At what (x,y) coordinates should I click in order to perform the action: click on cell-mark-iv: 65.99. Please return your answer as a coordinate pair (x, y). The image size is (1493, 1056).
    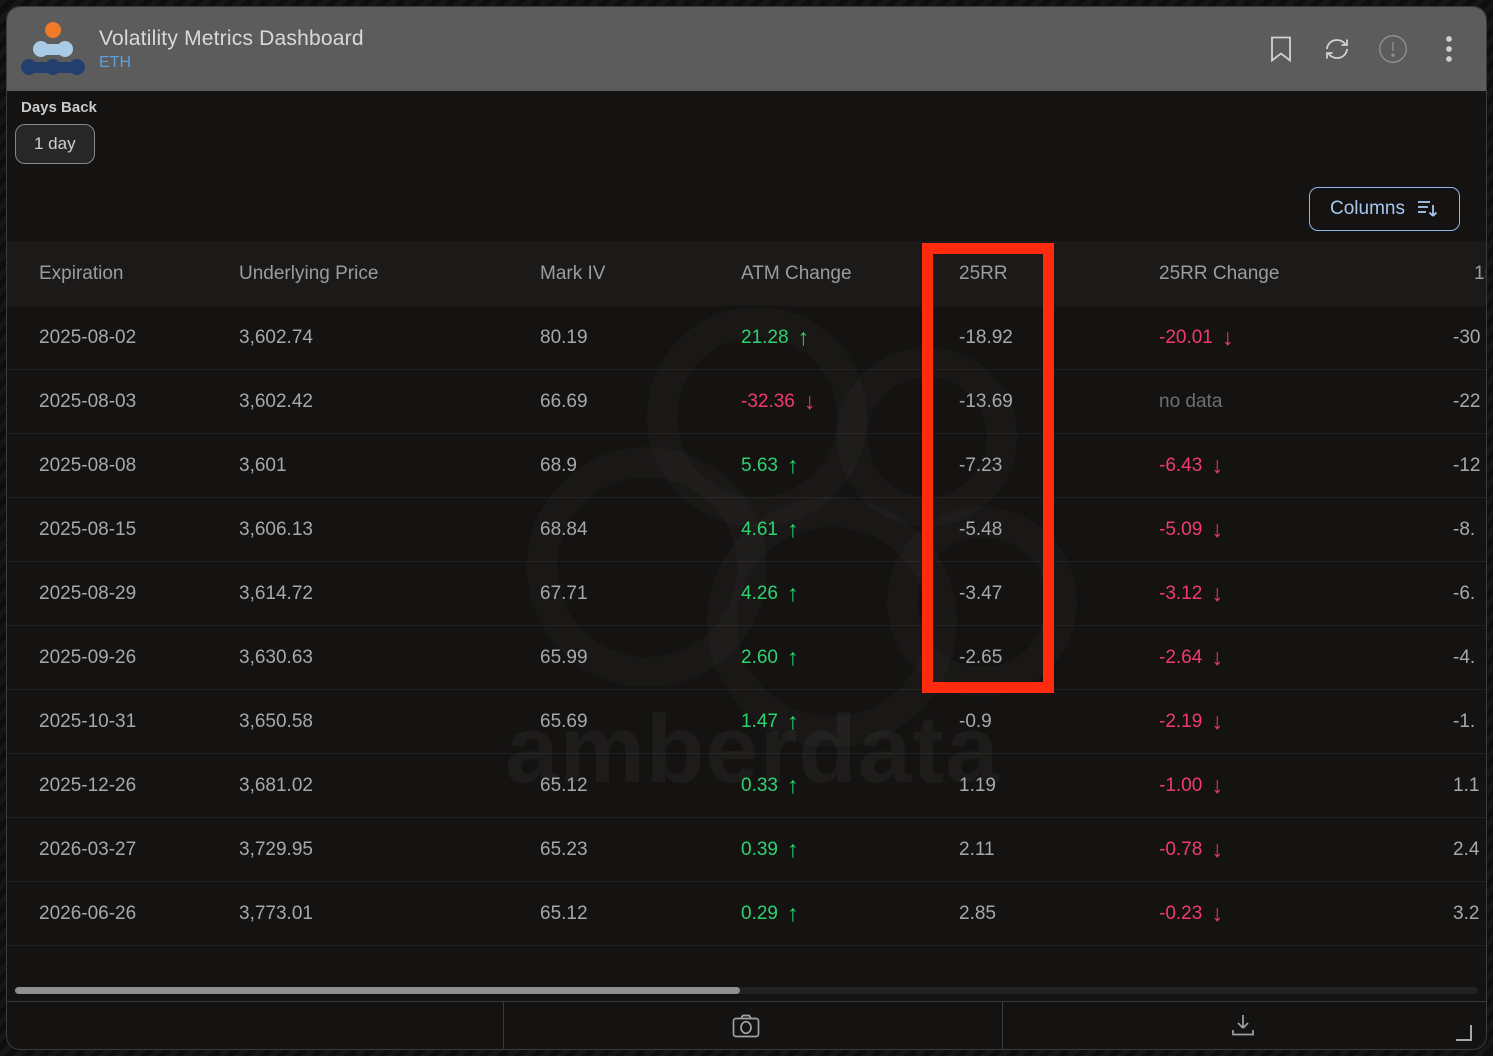
    Looking at the image, I should click on (564, 657).